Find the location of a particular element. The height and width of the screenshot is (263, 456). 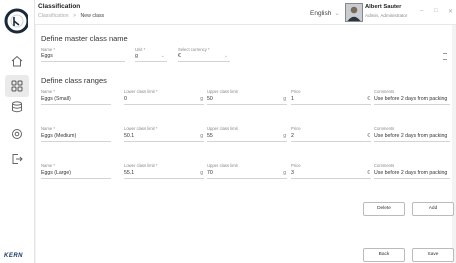

minimize-button: – is located at coordinates (421, 11).